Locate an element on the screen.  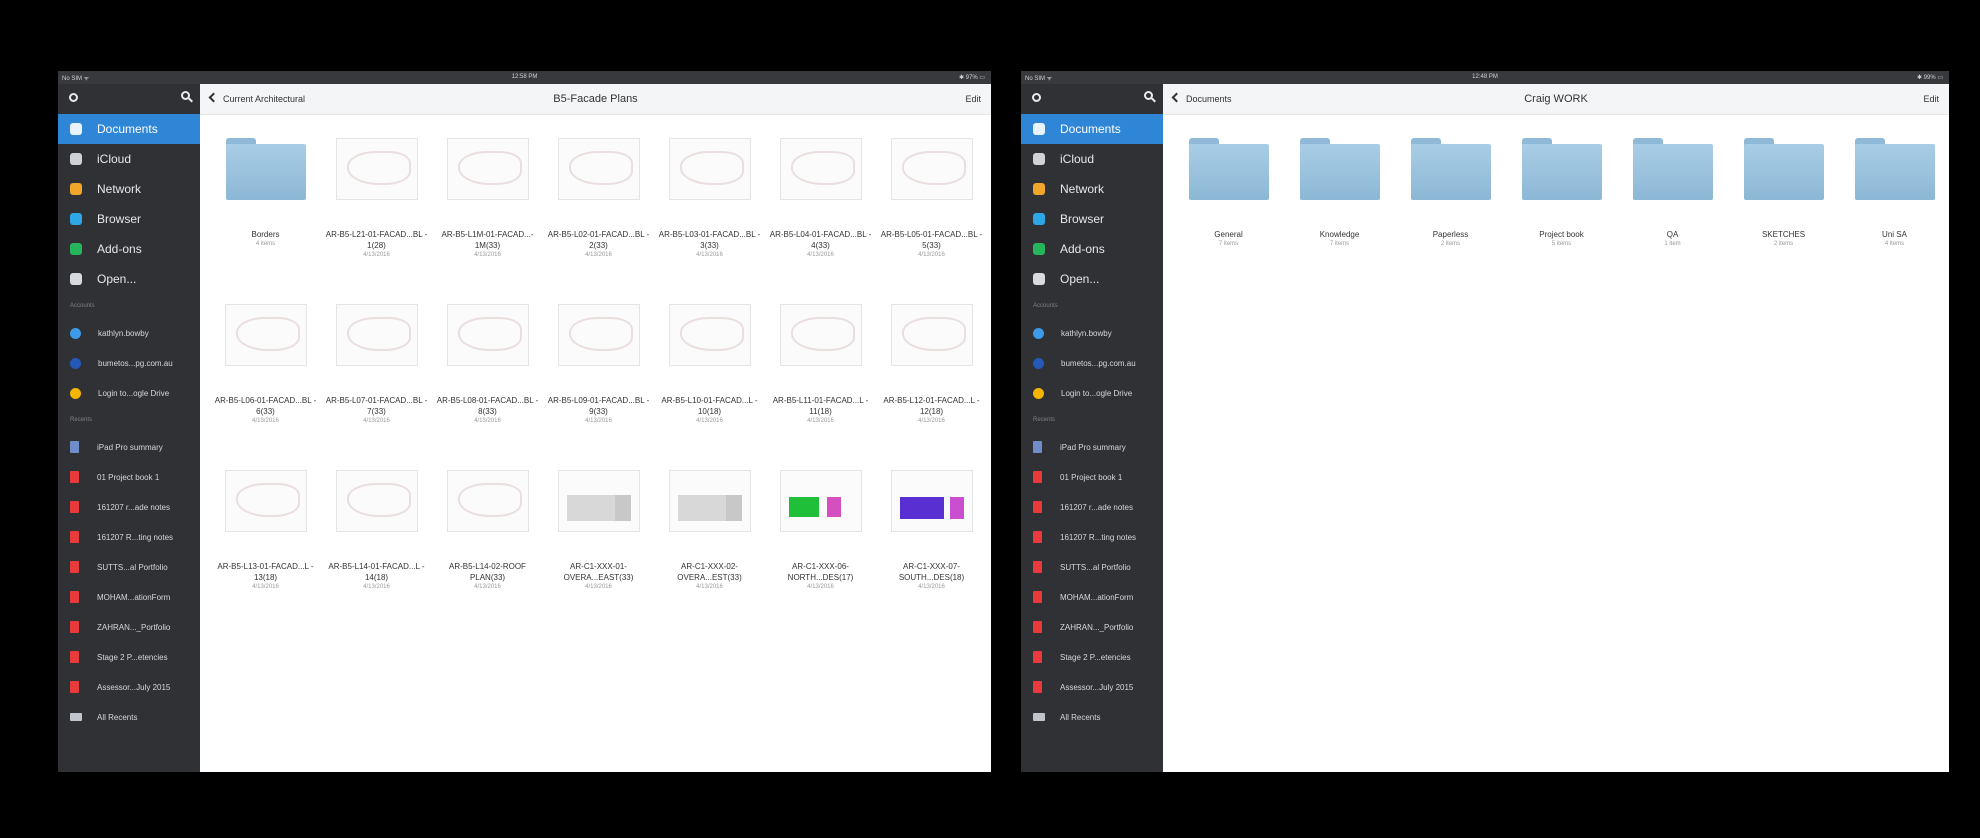
file-tile: AR-B5-L02-01-FACAD...BL - 2(33) 4/13/2016 is located at coordinates (598, 221).